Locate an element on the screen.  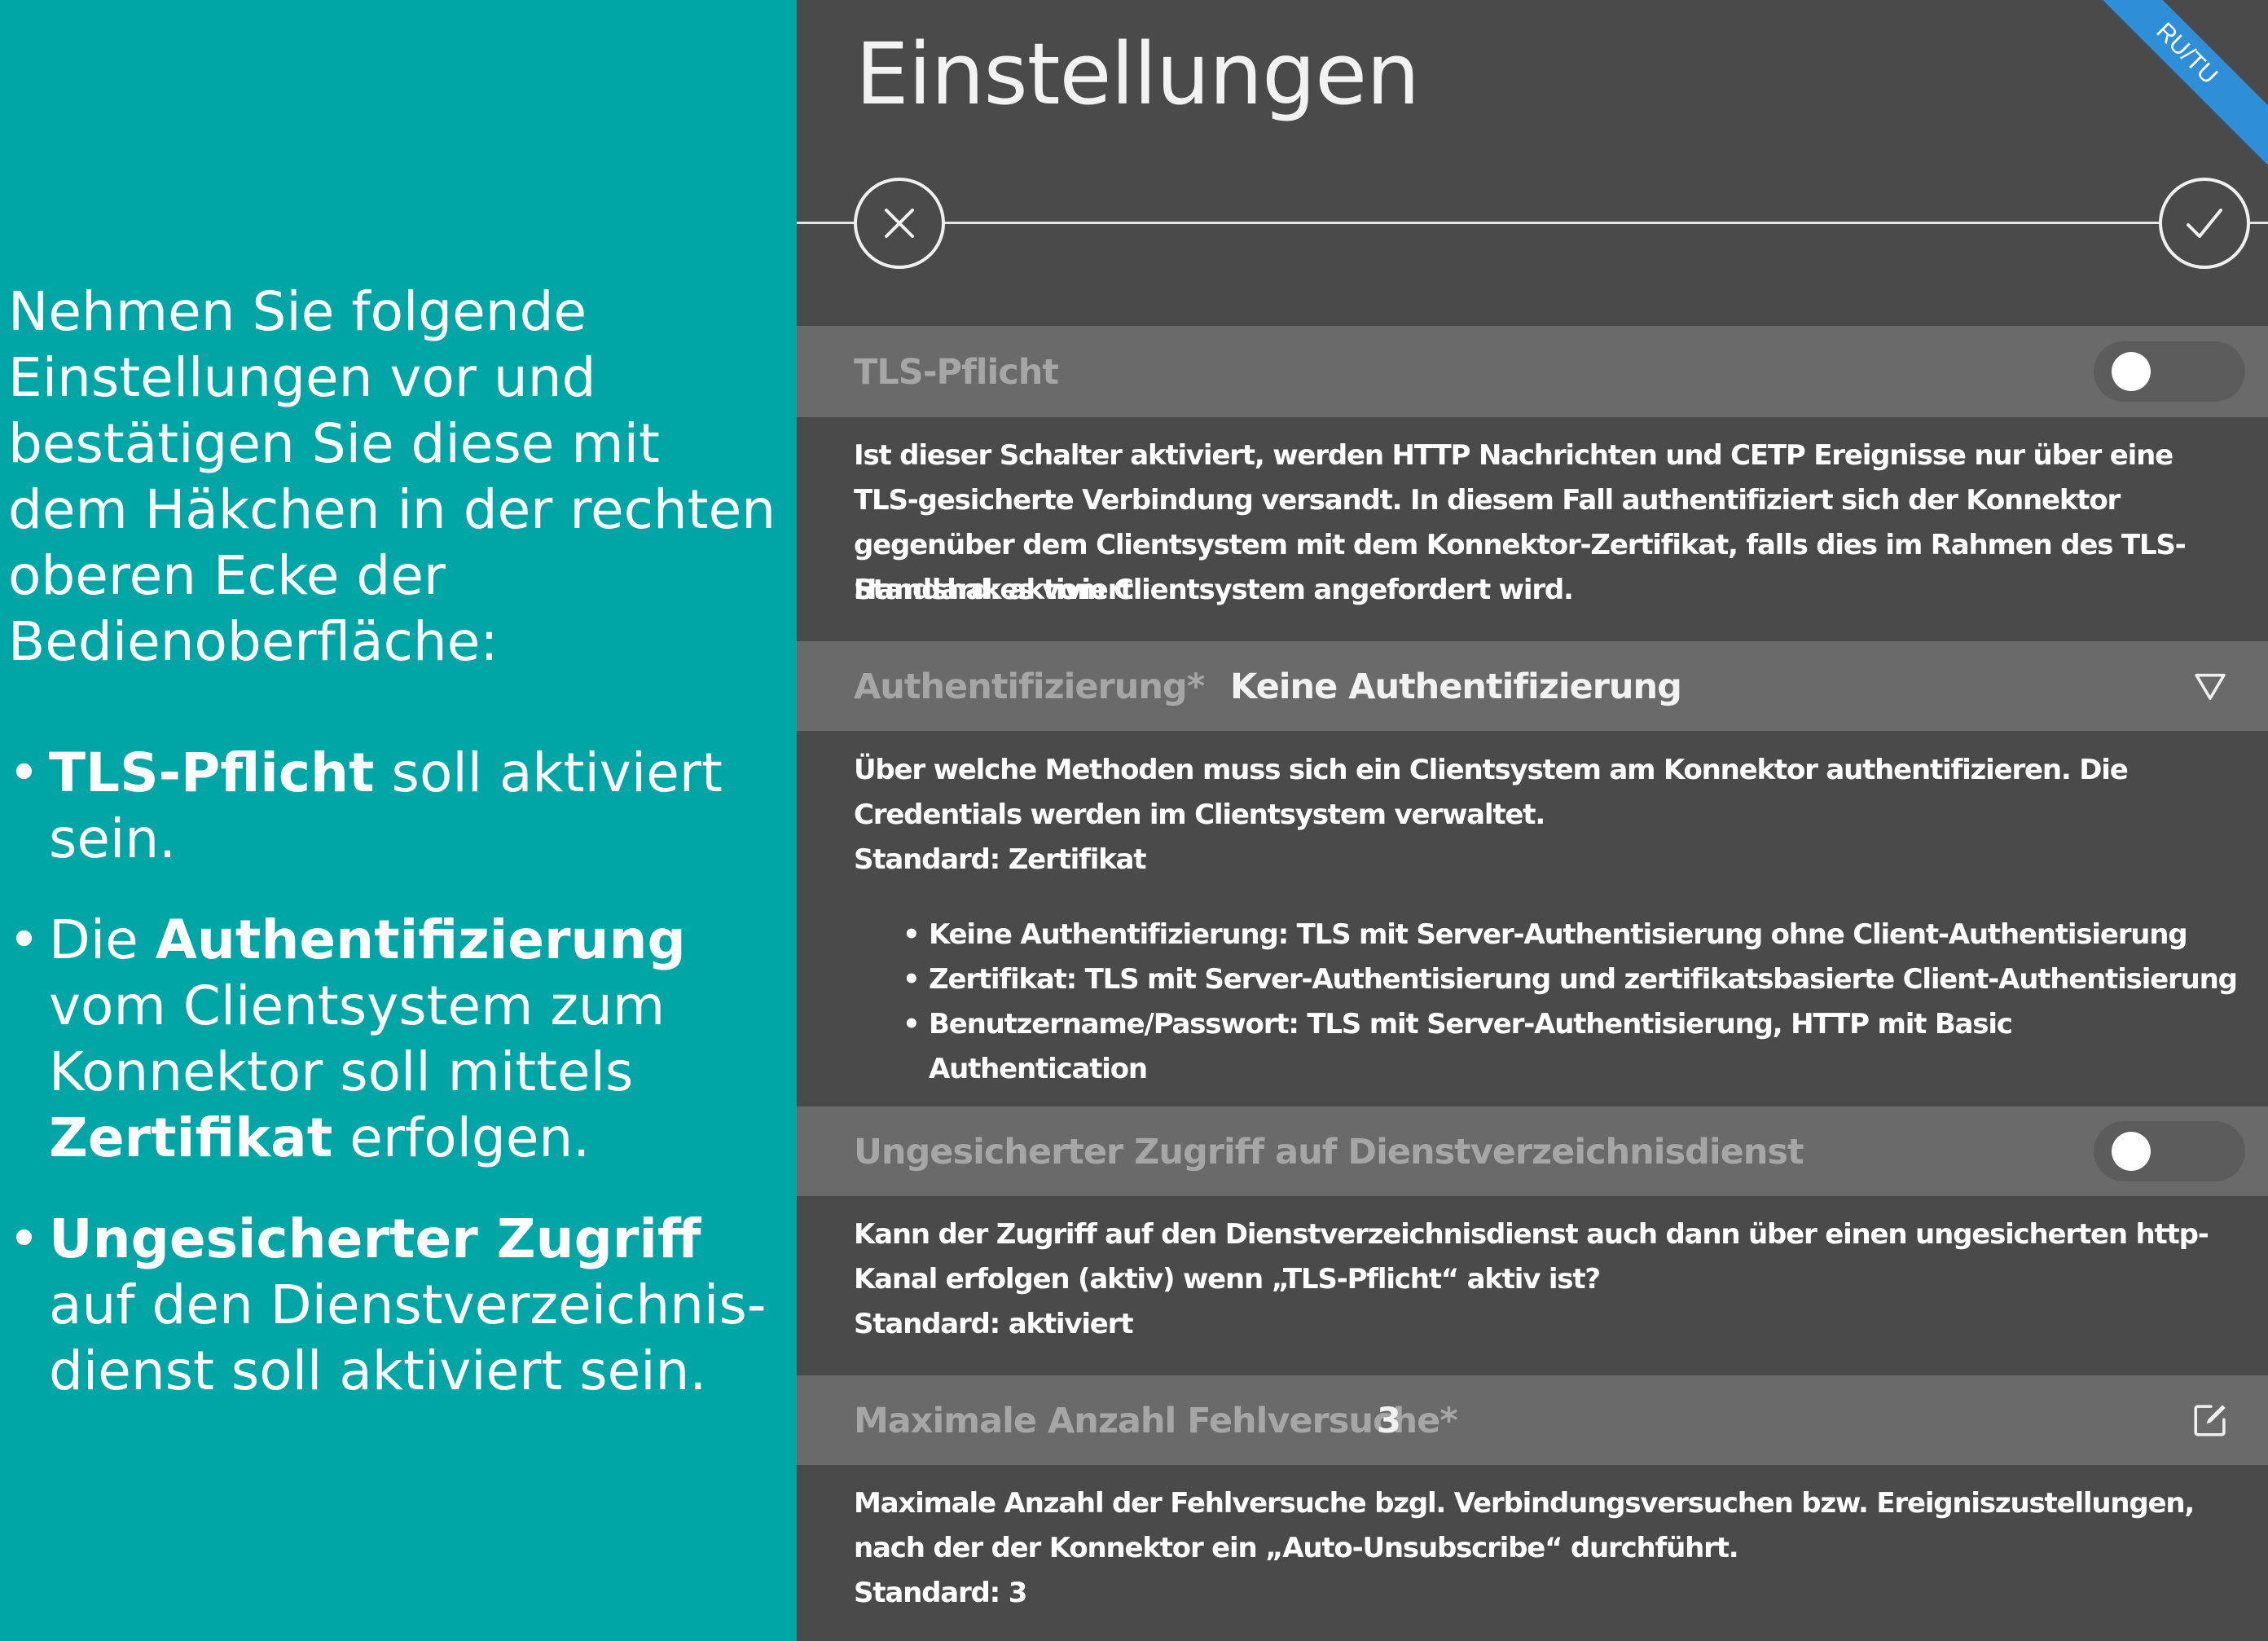
dropdown-button is located at coordinates (2210, 686).